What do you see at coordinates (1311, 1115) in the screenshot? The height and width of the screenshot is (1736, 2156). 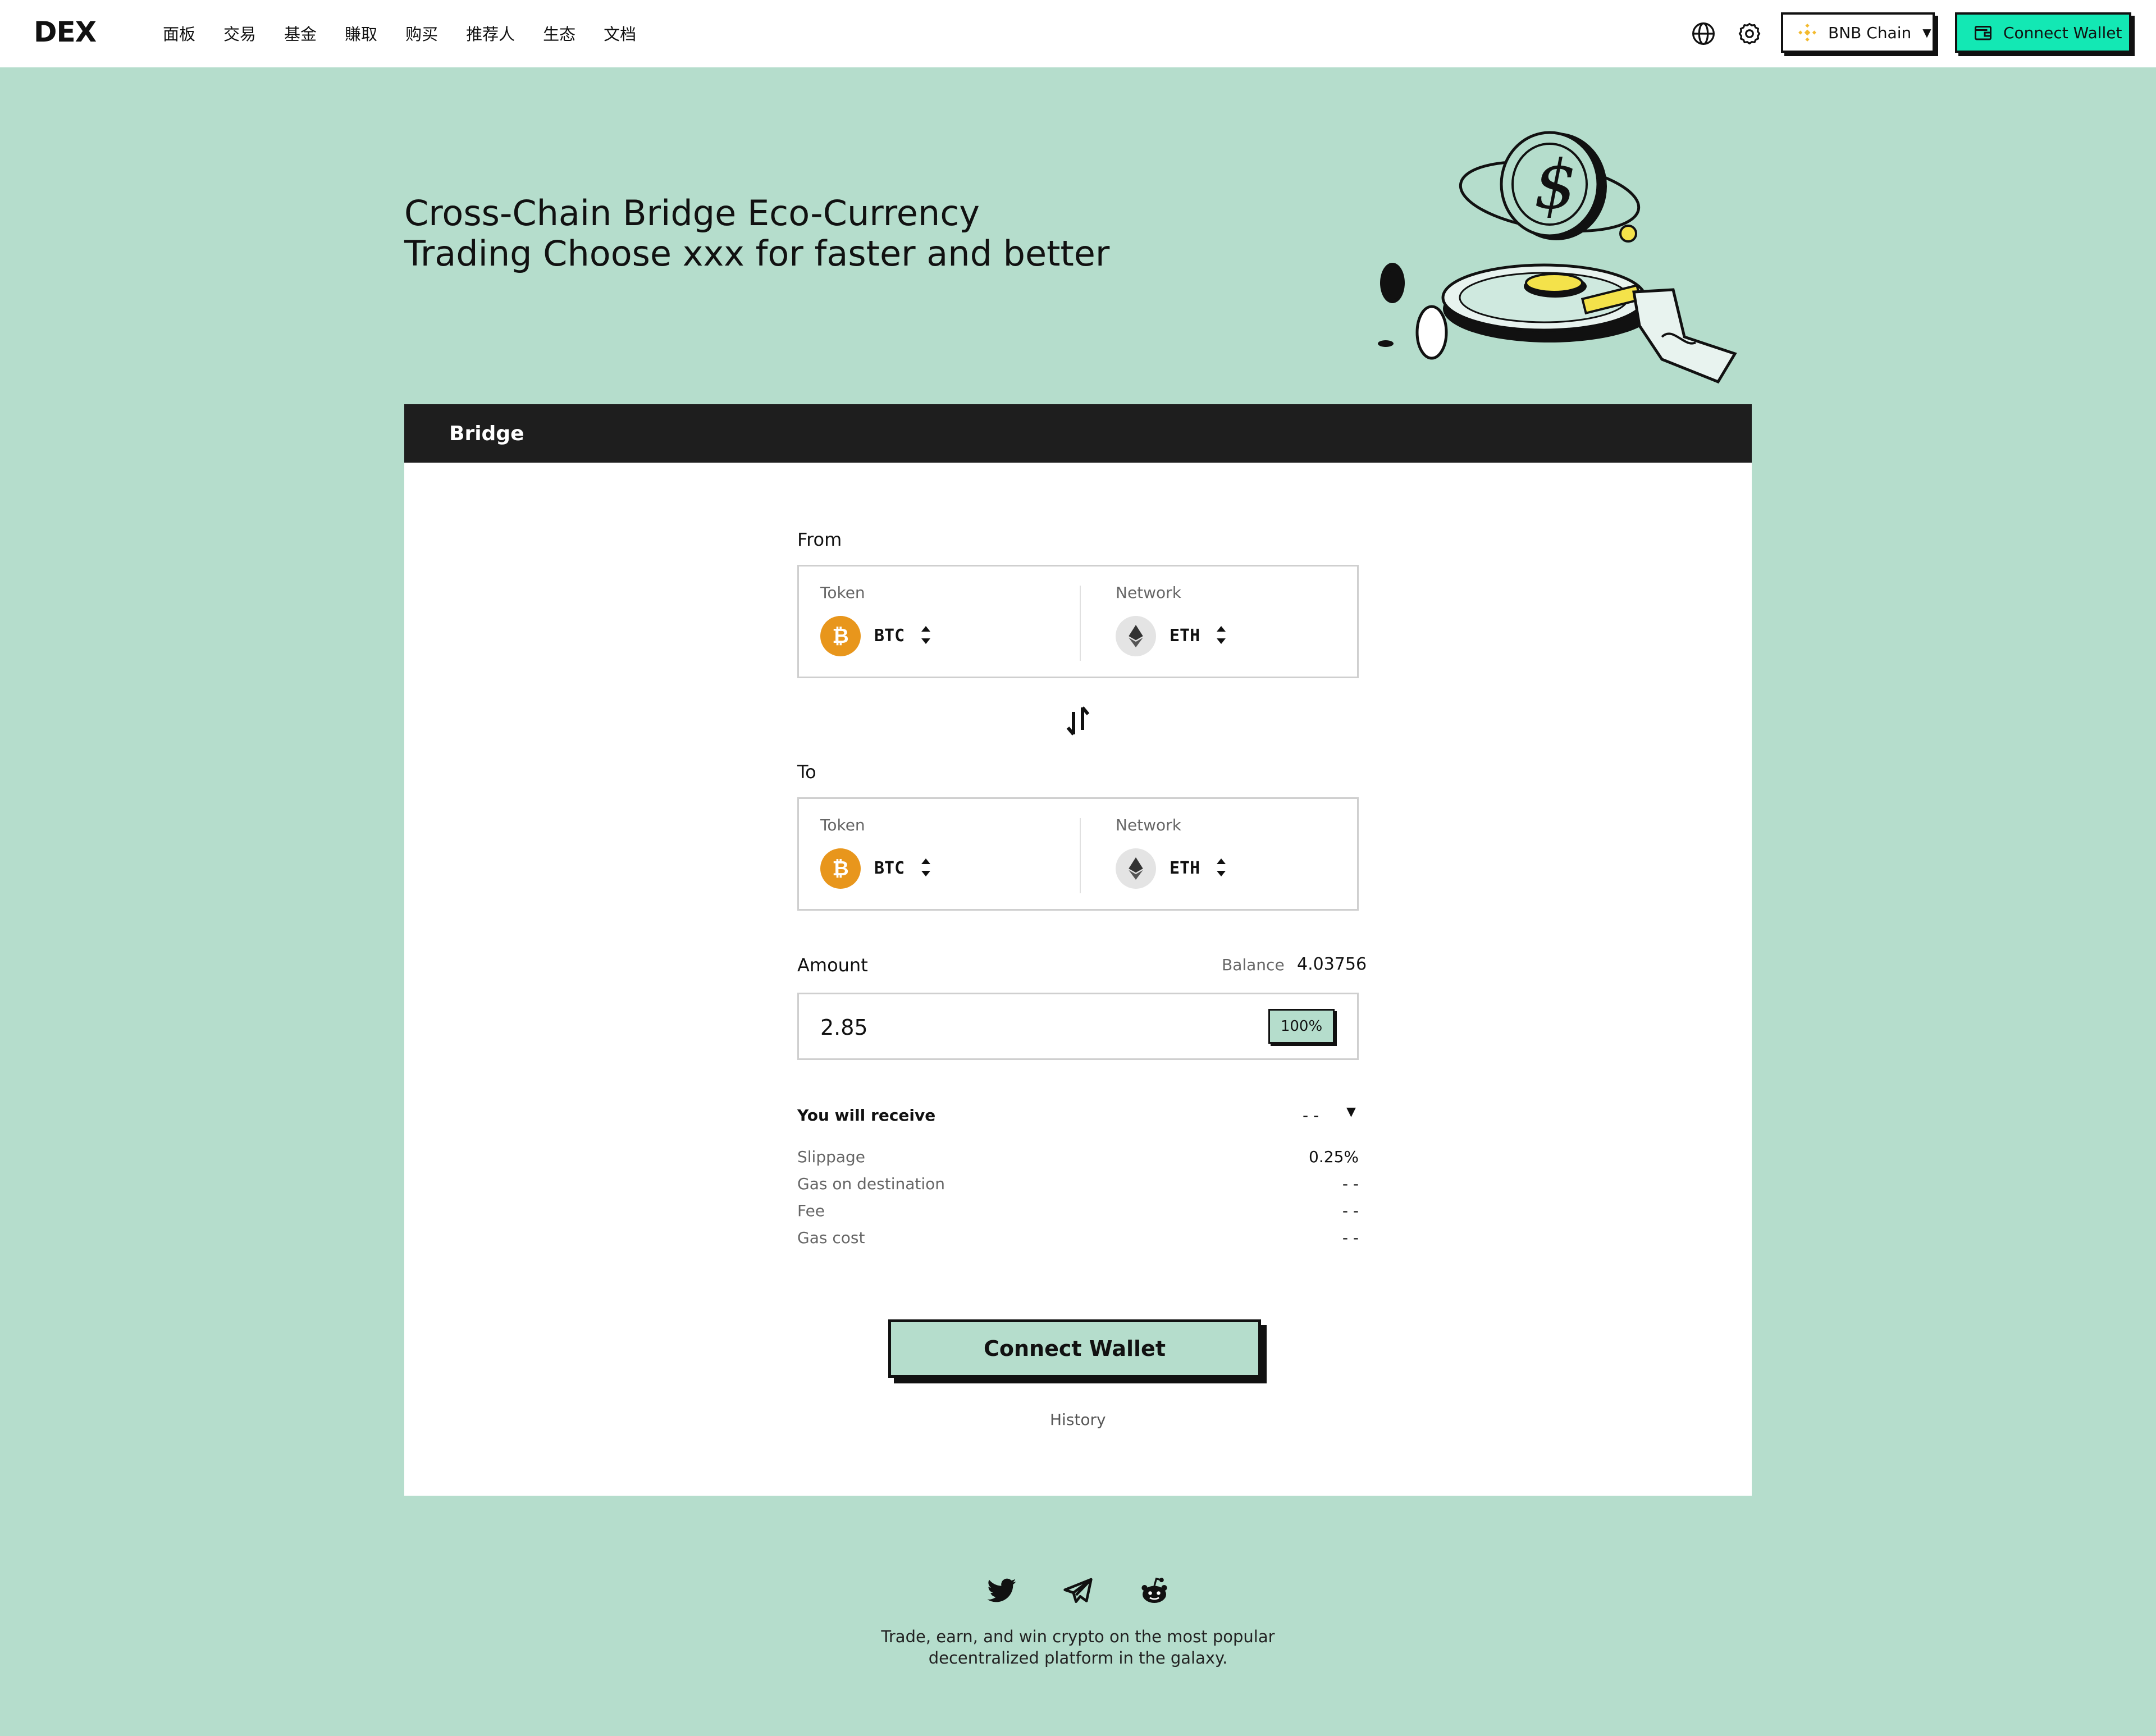 I see `receive-value: - -` at bounding box center [1311, 1115].